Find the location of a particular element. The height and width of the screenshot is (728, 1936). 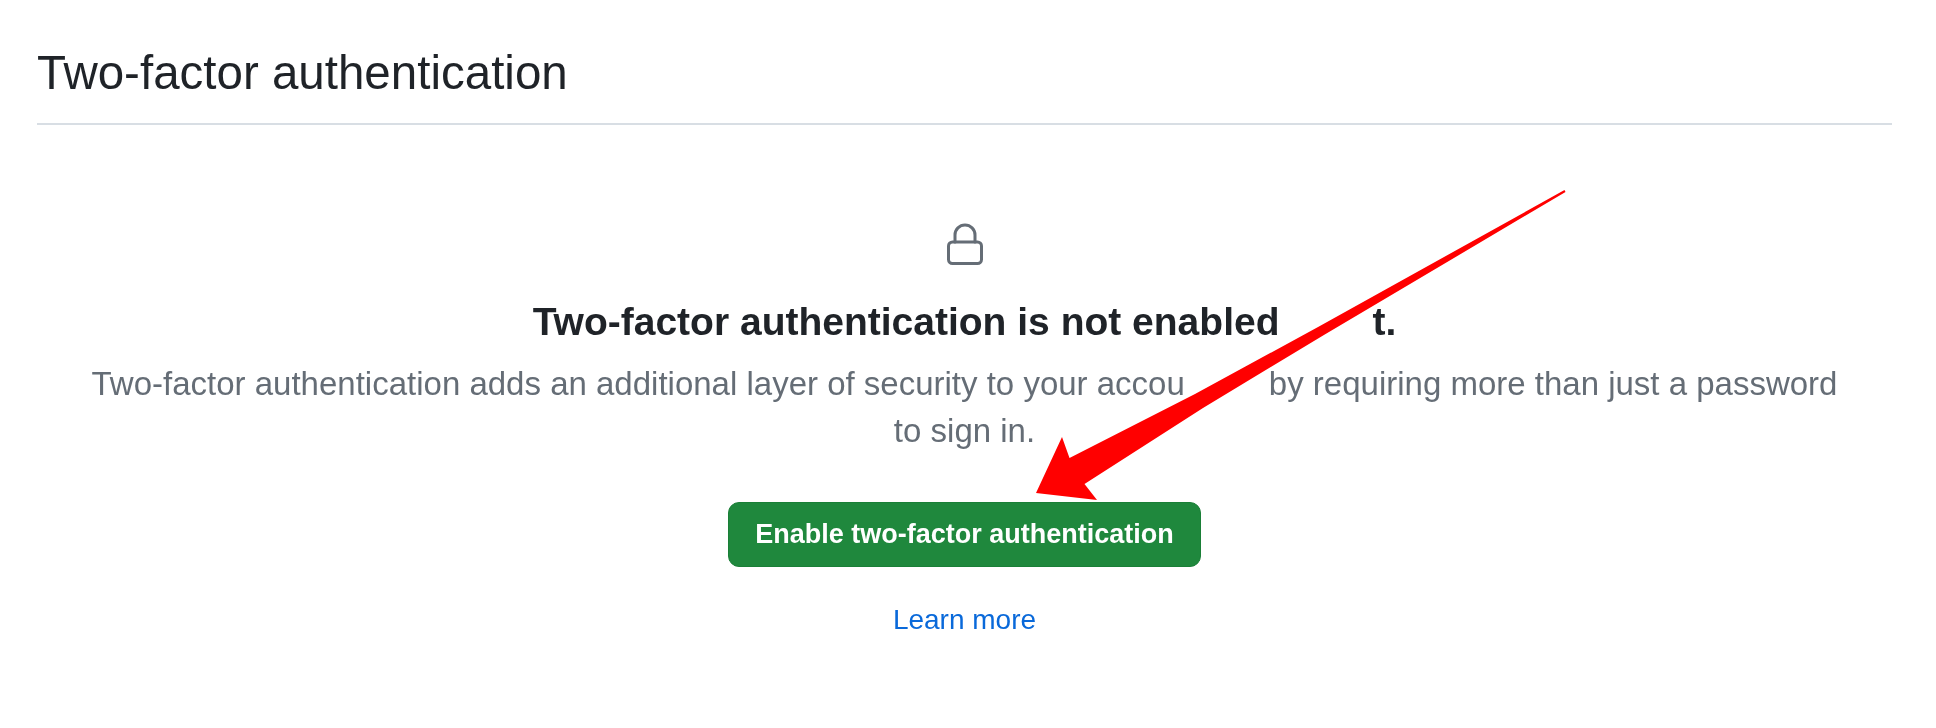

learn-more-link: Learn more is located at coordinates (964, 619).